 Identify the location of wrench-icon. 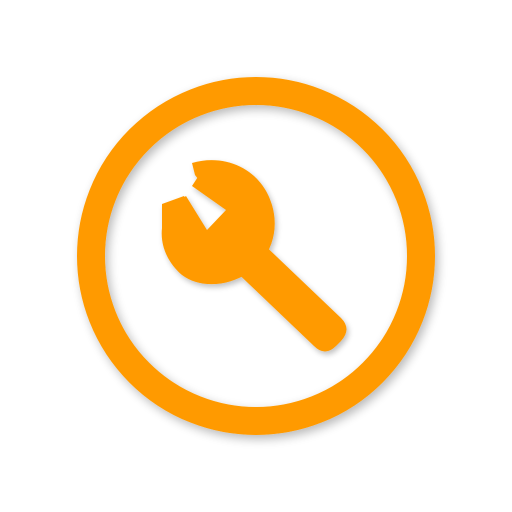
(254, 256).